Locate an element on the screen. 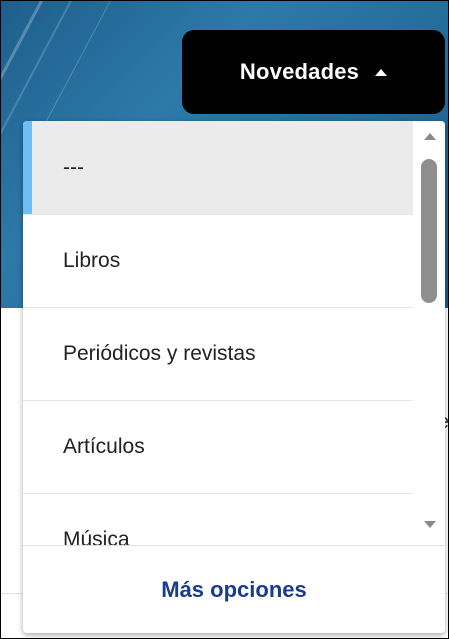 This screenshot has width=449, height=639. menu-scrollbar is located at coordinates (429, 333).